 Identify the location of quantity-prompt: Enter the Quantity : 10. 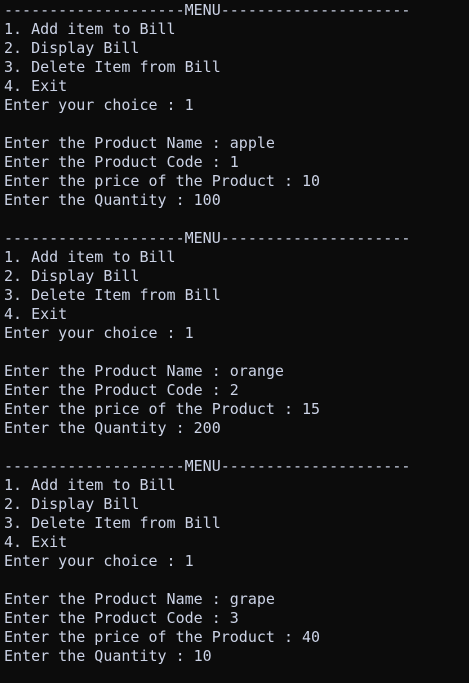
(108, 656).